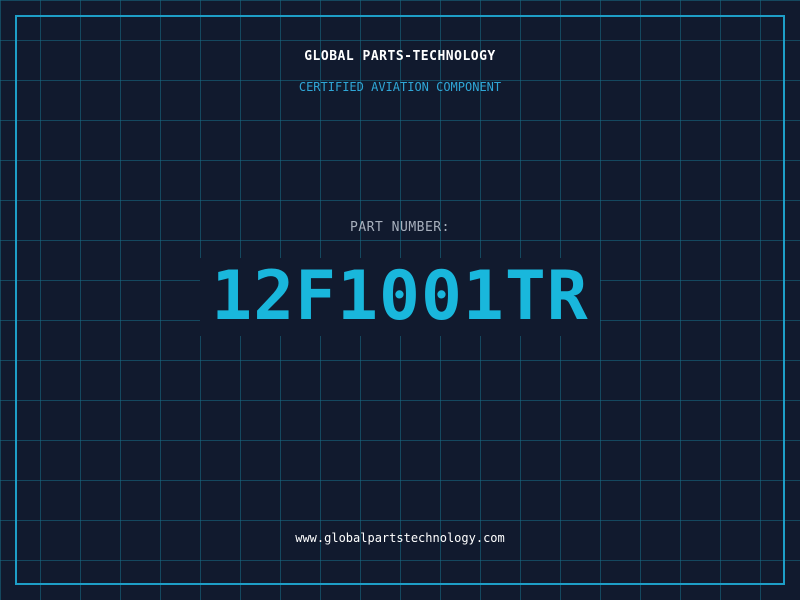 The height and width of the screenshot is (600, 800). Describe the element at coordinates (400, 56) in the screenshot. I see `company-name: GLOBAL PARTS-TECHNOLOGY` at that location.